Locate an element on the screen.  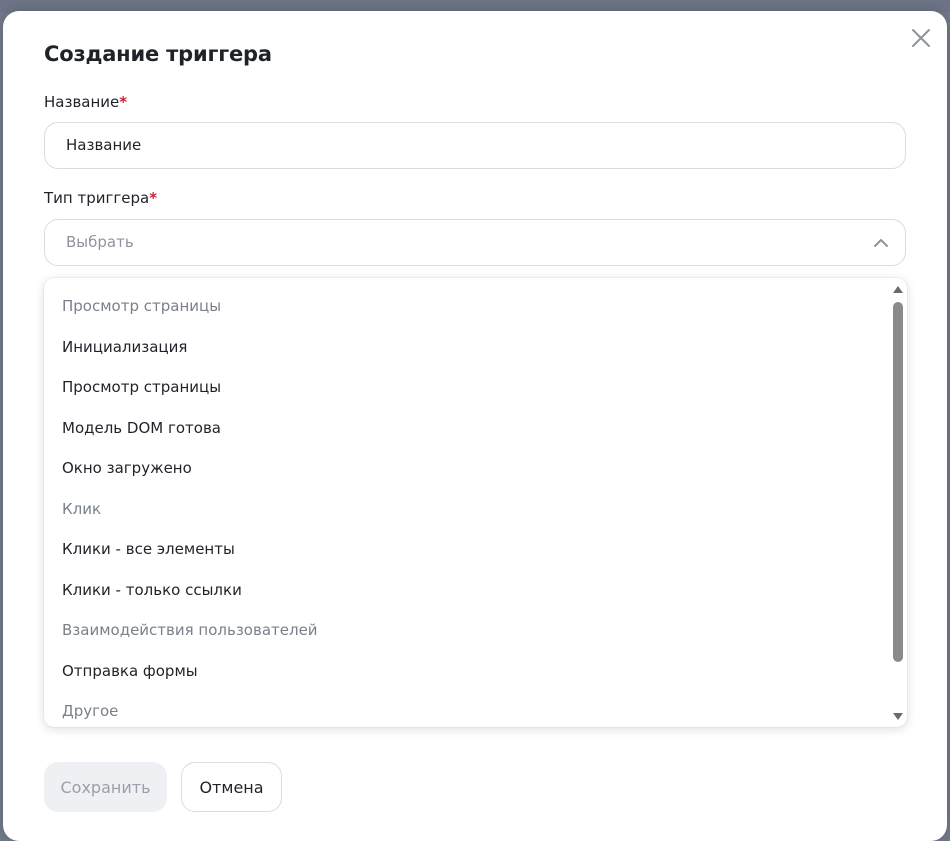
dropdown-group-user-interactions: Взаимодействия пользователей is located at coordinates (190, 630).